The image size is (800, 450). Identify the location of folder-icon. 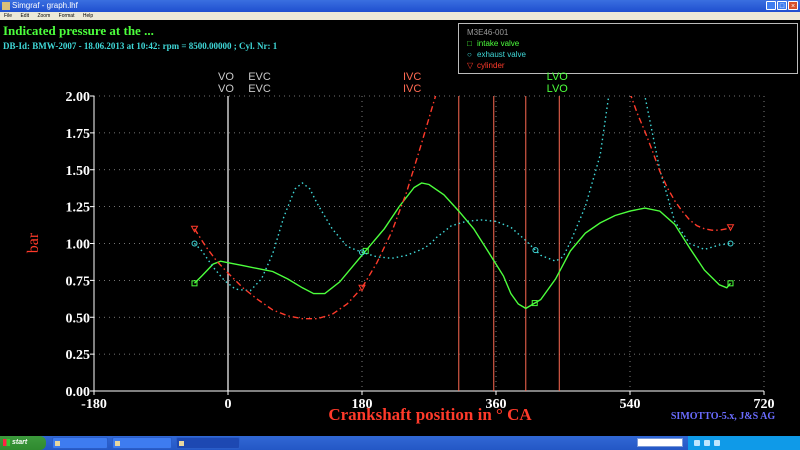
(57, 443).